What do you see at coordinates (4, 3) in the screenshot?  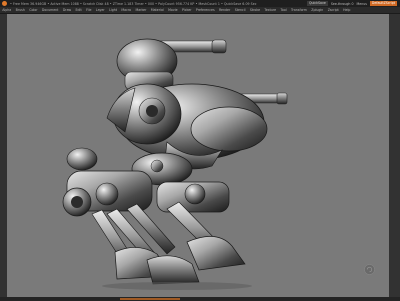 I see `logo-icon` at bounding box center [4, 3].